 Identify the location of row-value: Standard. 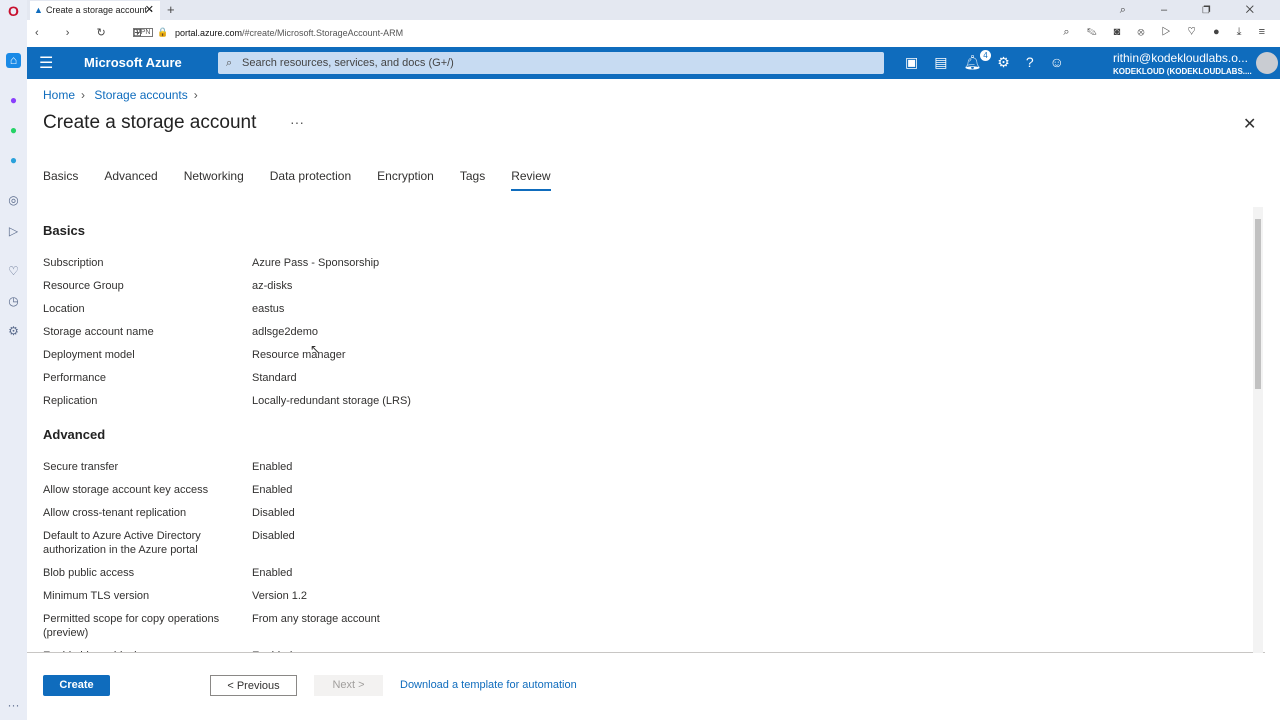
(274, 378).